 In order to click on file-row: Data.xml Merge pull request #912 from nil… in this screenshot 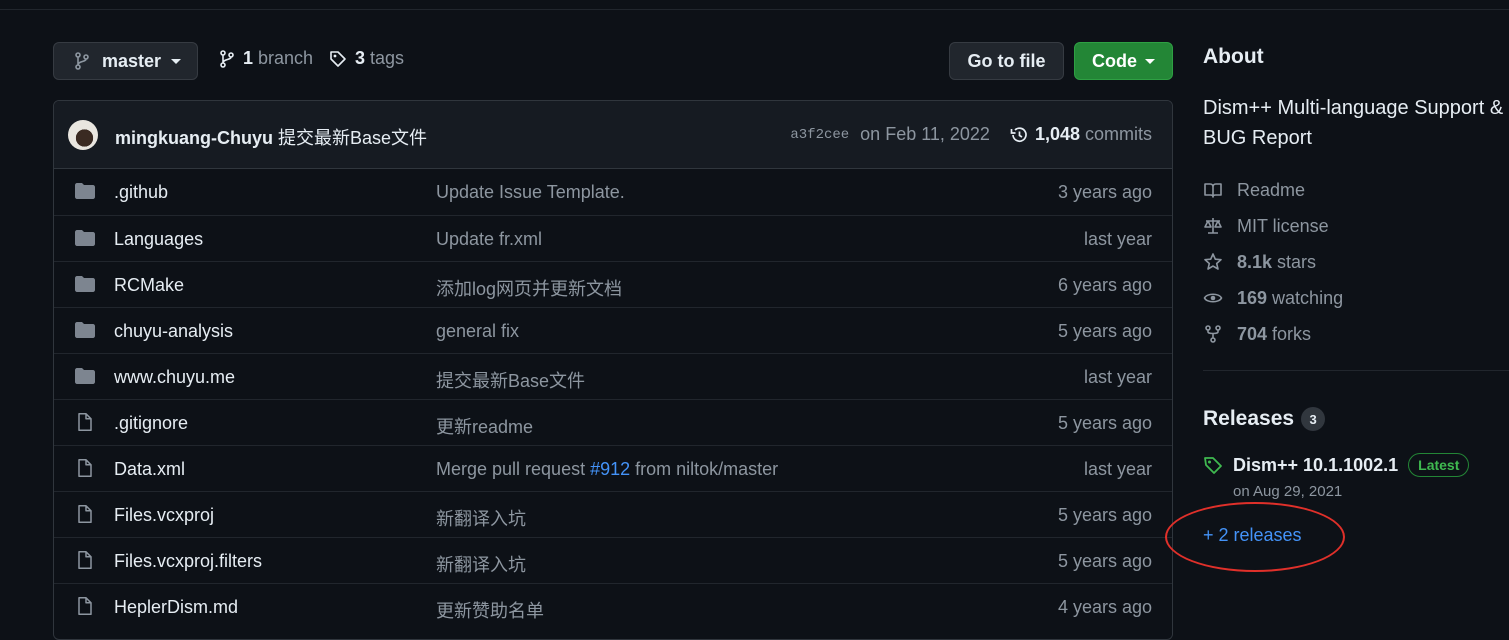, I will do `click(613, 468)`.